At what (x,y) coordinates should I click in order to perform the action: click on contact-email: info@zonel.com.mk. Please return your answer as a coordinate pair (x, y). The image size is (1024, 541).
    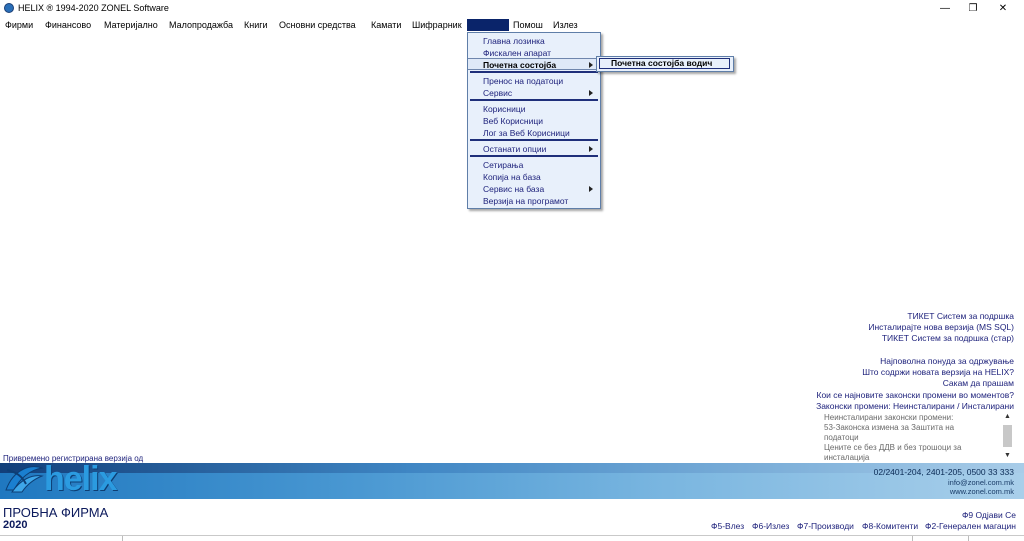
    Looking at the image, I should click on (981, 482).